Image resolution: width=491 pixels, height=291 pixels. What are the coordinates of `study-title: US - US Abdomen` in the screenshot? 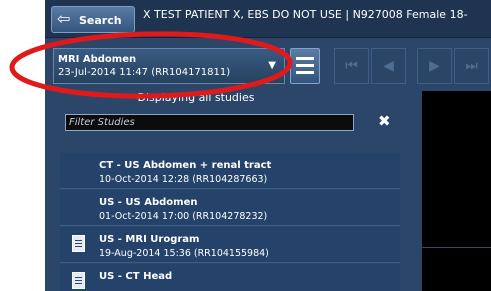 It's located at (148, 202).